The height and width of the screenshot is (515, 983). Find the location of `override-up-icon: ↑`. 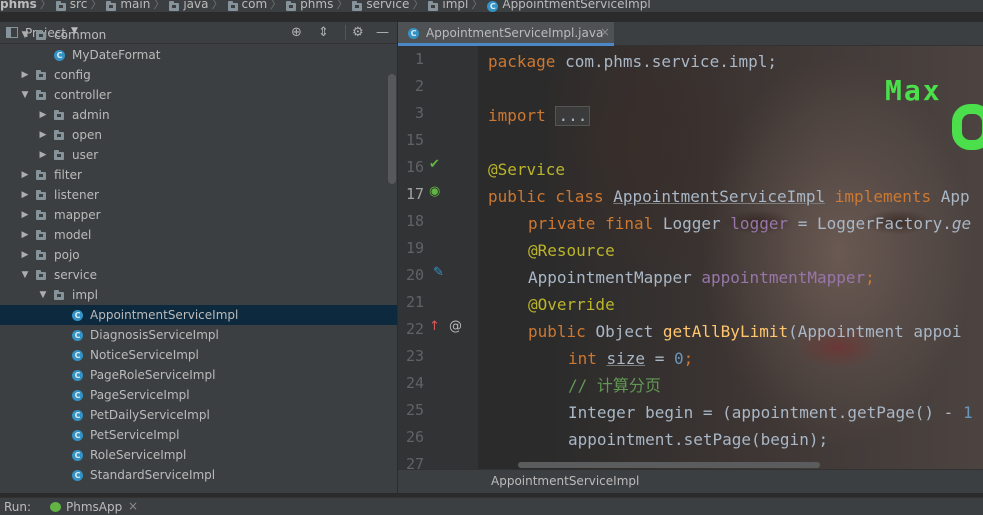

override-up-icon: ↑ is located at coordinates (434, 326).